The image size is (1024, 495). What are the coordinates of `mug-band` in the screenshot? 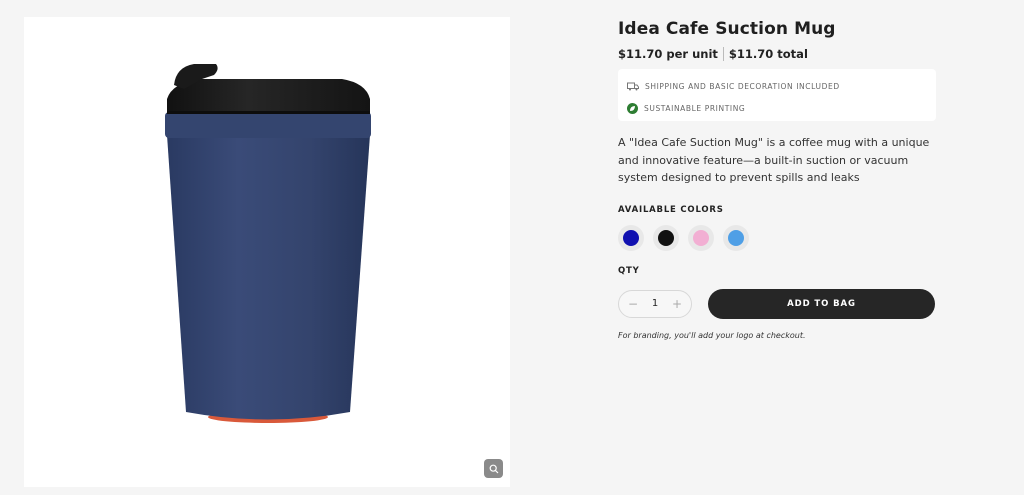 It's located at (268, 125).